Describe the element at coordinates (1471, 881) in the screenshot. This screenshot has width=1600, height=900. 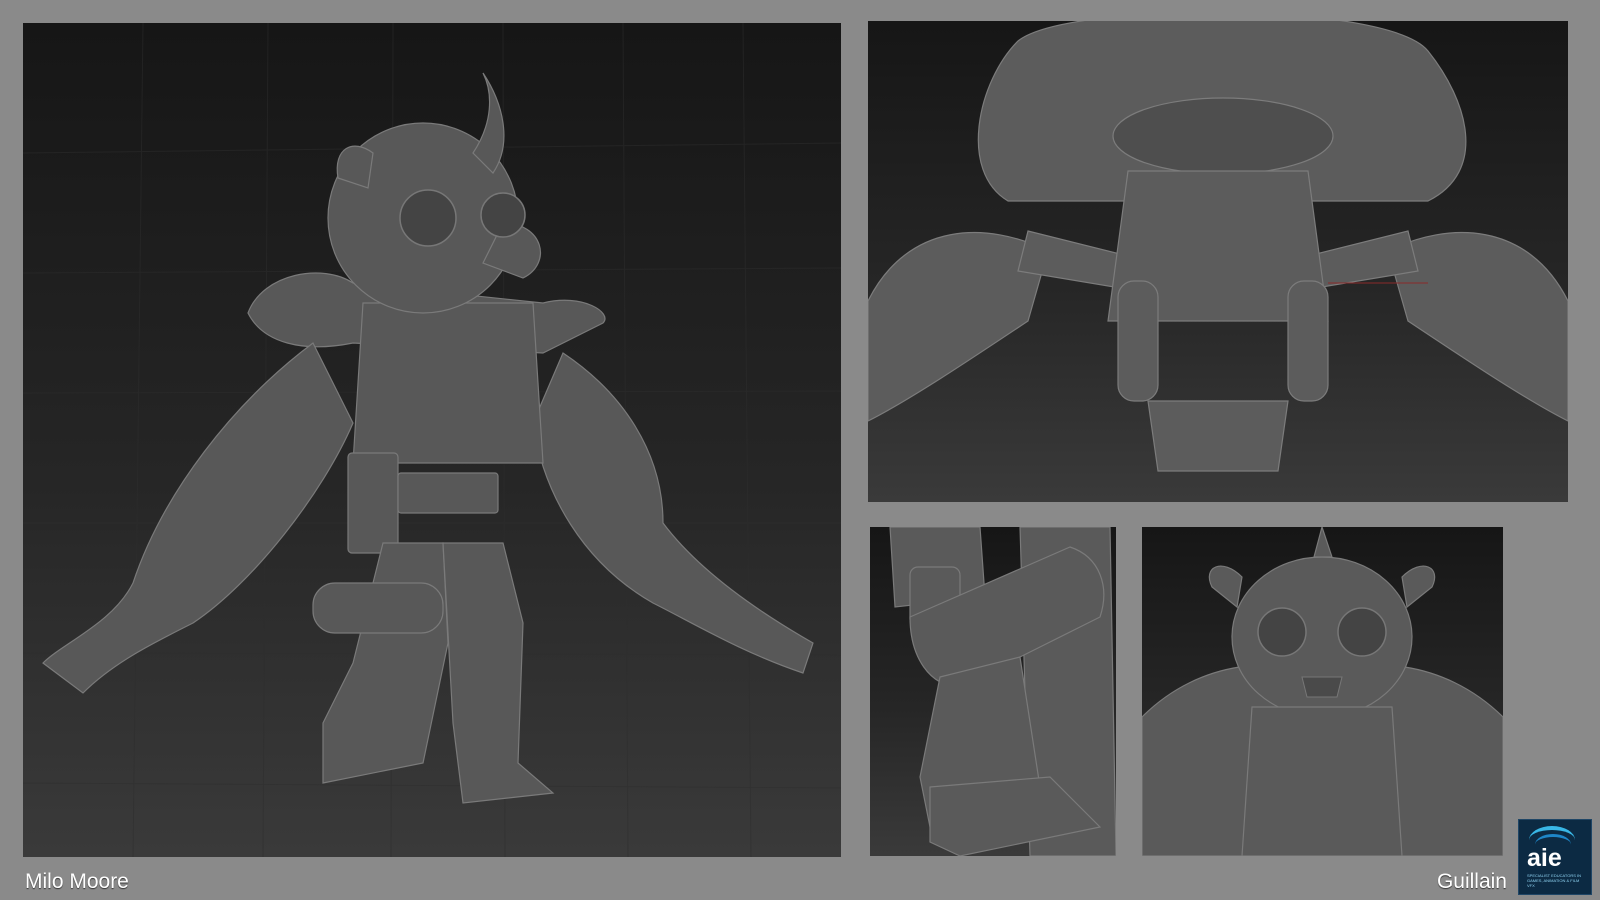
I see `character-name: Guillain` at that location.